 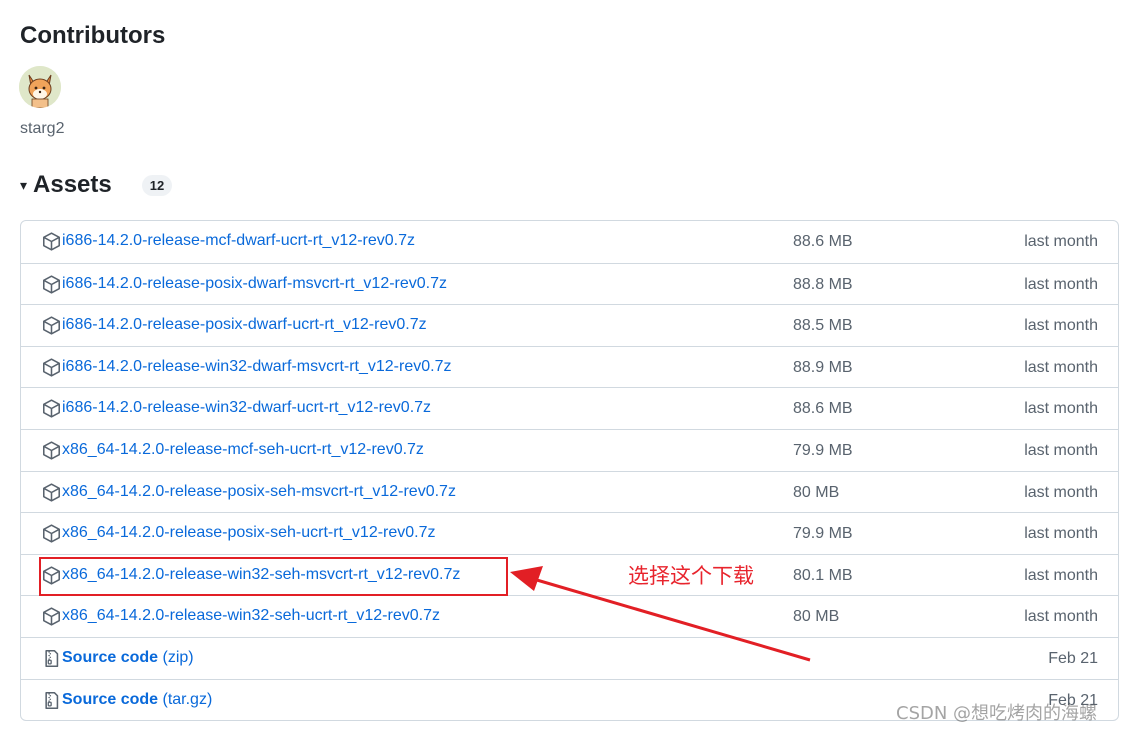 I want to click on annotation-arrow, so click(x=660, y=614).